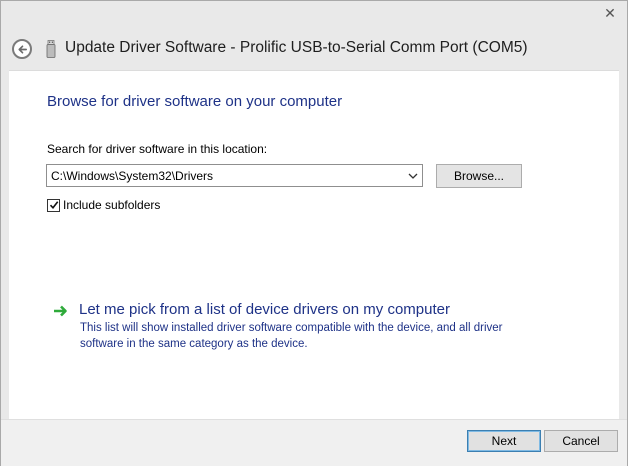 The height and width of the screenshot is (466, 628). Describe the element at coordinates (504, 441) in the screenshot. I see `next-button: Next` at that location.